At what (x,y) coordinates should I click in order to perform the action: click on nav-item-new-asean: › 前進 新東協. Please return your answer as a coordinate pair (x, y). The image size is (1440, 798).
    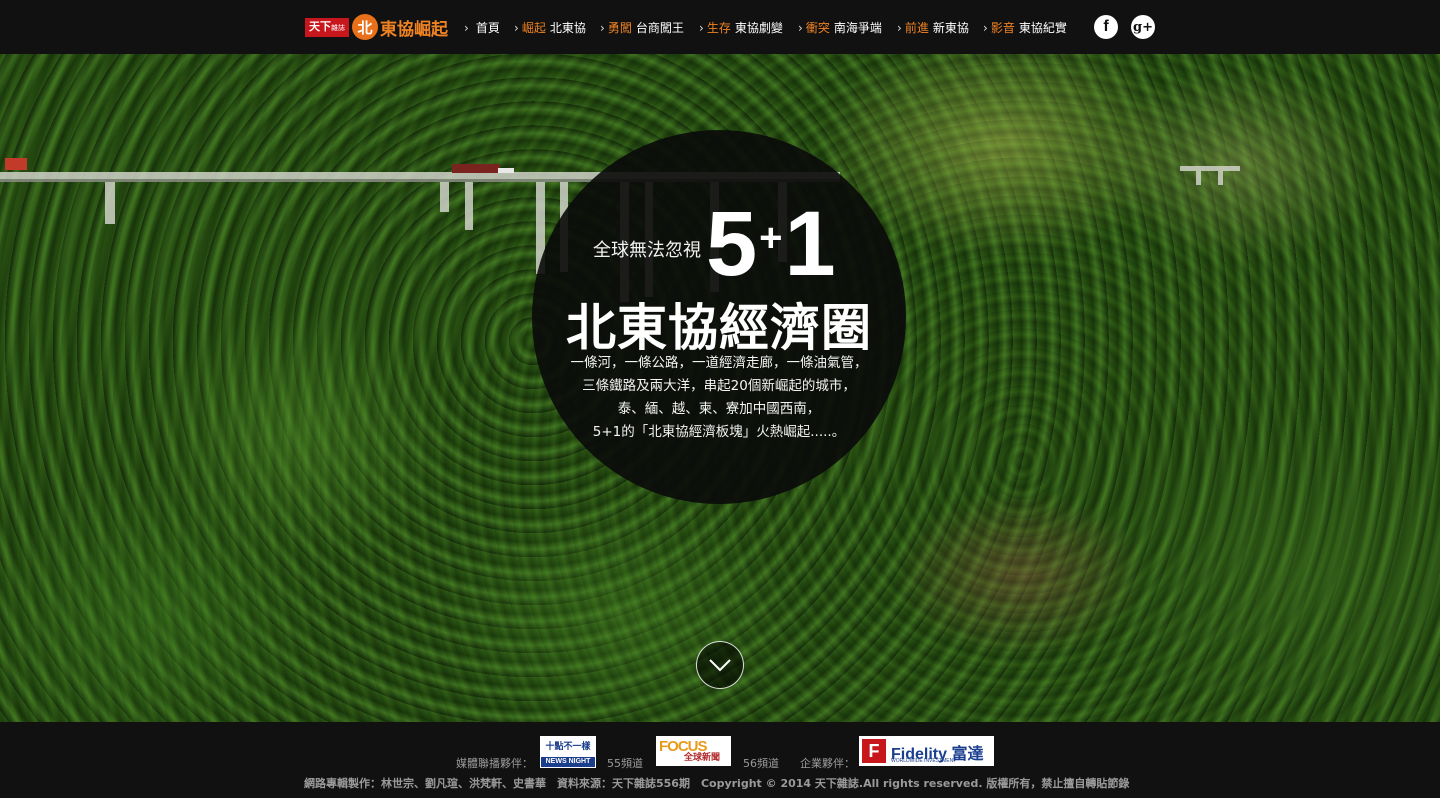
    Looking at the image, I should click on (933, 27).